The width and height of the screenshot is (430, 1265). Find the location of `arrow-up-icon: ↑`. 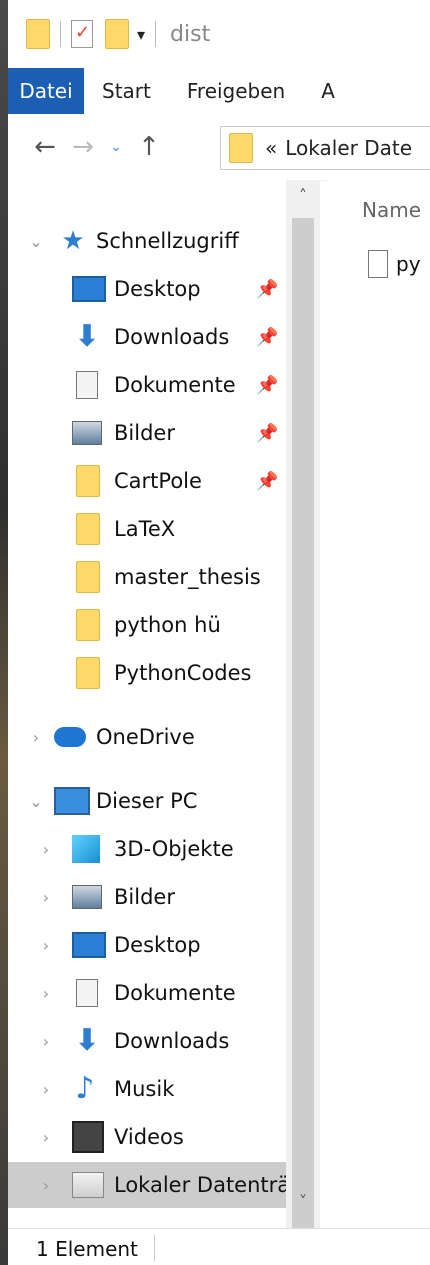

arrow-up-icon: ↑ is located at coordinates (149, 147).